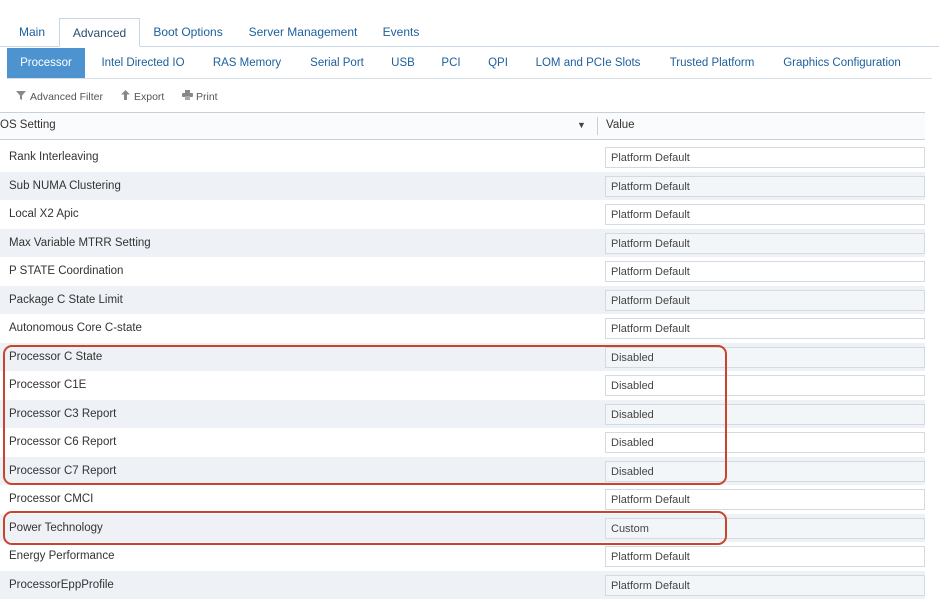  I want to click on advanced-filter-label: Advanced Filter, so click(66, 97).